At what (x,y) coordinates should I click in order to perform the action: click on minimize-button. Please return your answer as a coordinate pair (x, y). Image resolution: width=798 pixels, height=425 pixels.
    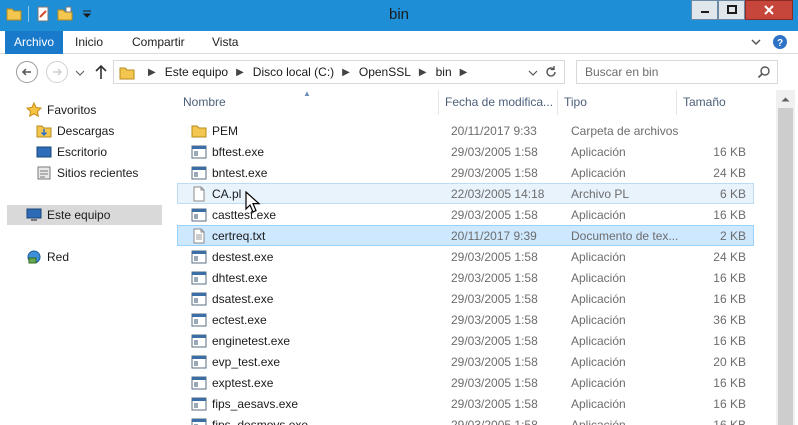
    Looking at the image, I should click on (704, 10).